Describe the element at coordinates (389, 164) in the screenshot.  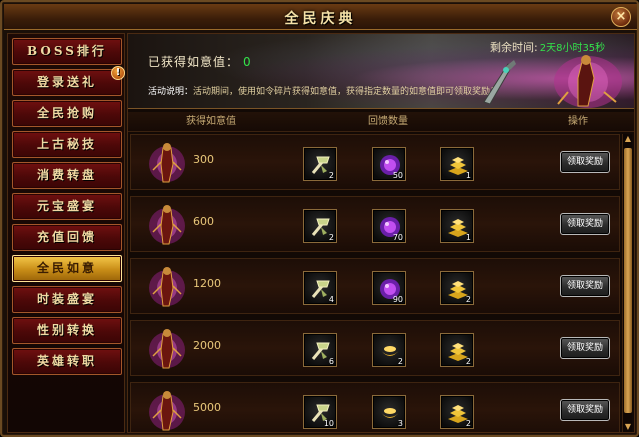
I see `reward-item-slot: 50` at that location.